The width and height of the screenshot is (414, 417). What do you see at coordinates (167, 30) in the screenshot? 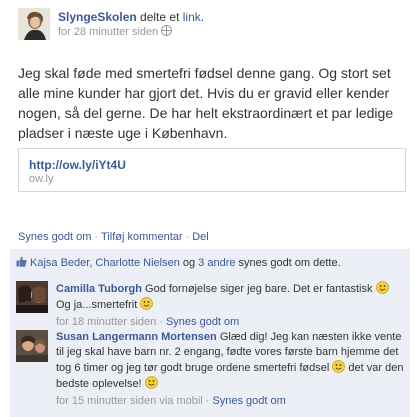
I see `globe-icon` at bounding box center [167, 30].